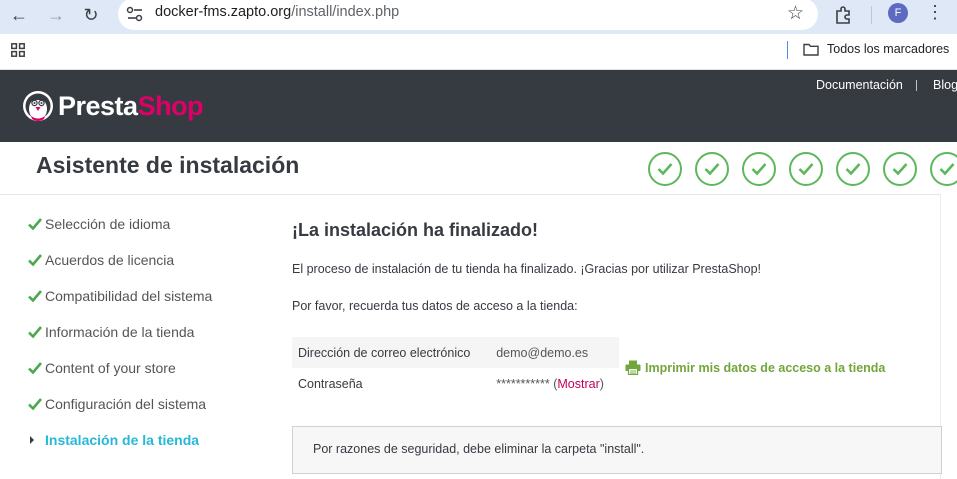  I want to click on sidebar-item-license: Acuerdos de licencia, so click(101, 260).